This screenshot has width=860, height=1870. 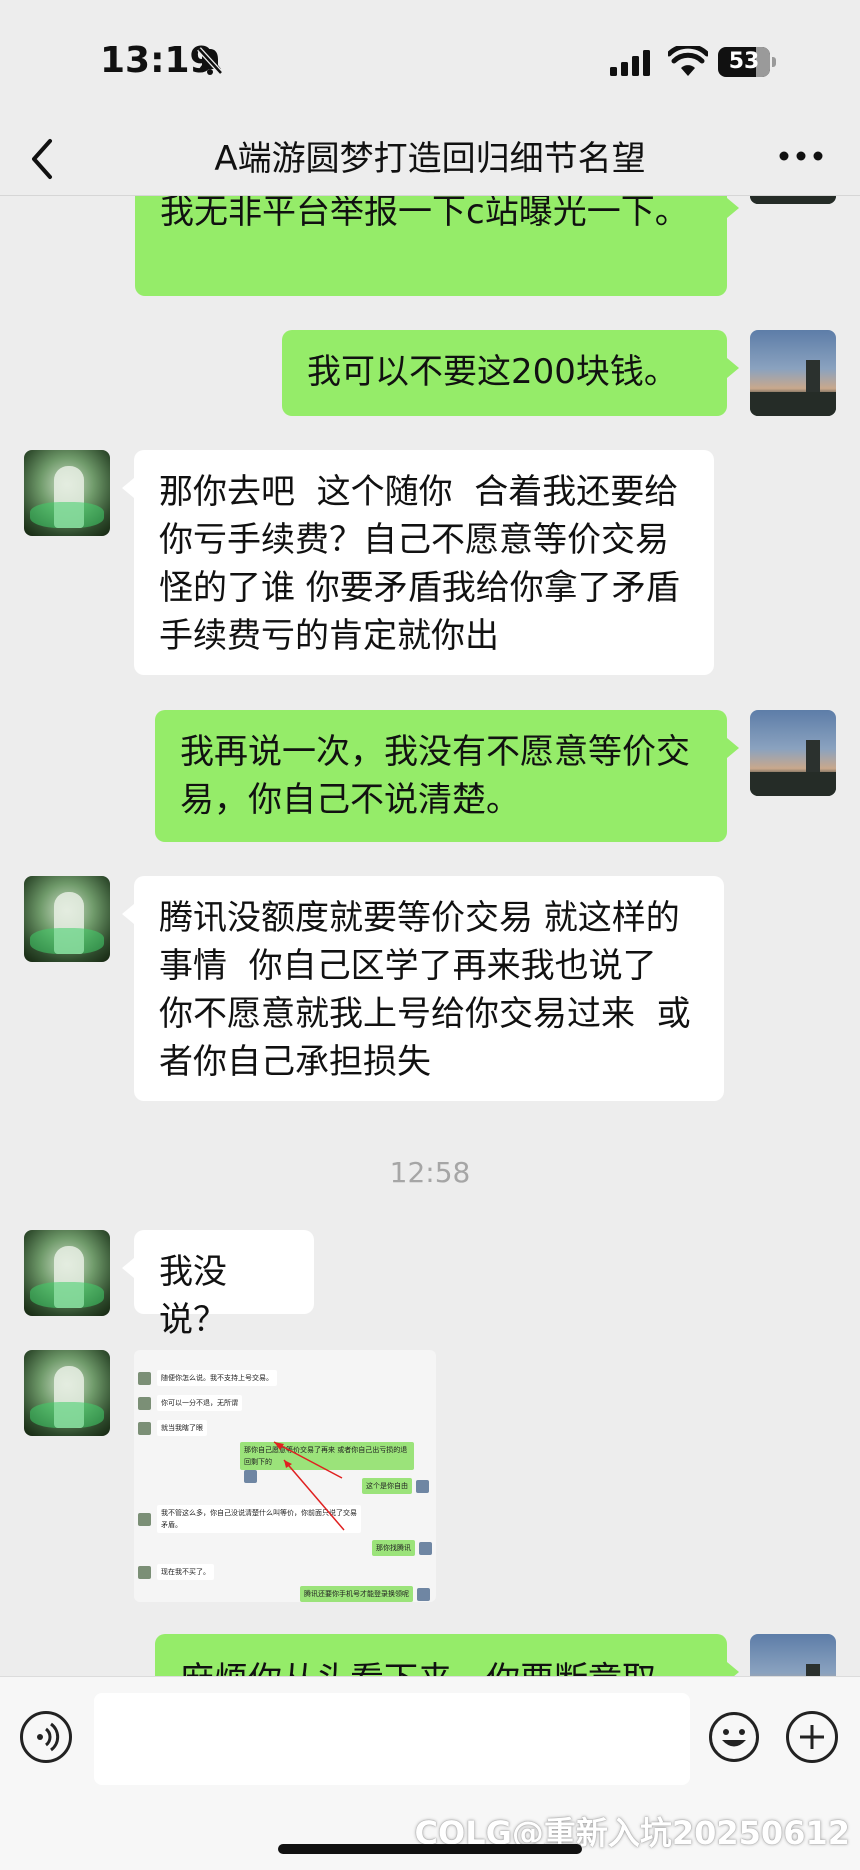 What do you see at coordinates (688, 61) in the screenshot?
I see `wifi-icon` at bounding box center [688, 61].